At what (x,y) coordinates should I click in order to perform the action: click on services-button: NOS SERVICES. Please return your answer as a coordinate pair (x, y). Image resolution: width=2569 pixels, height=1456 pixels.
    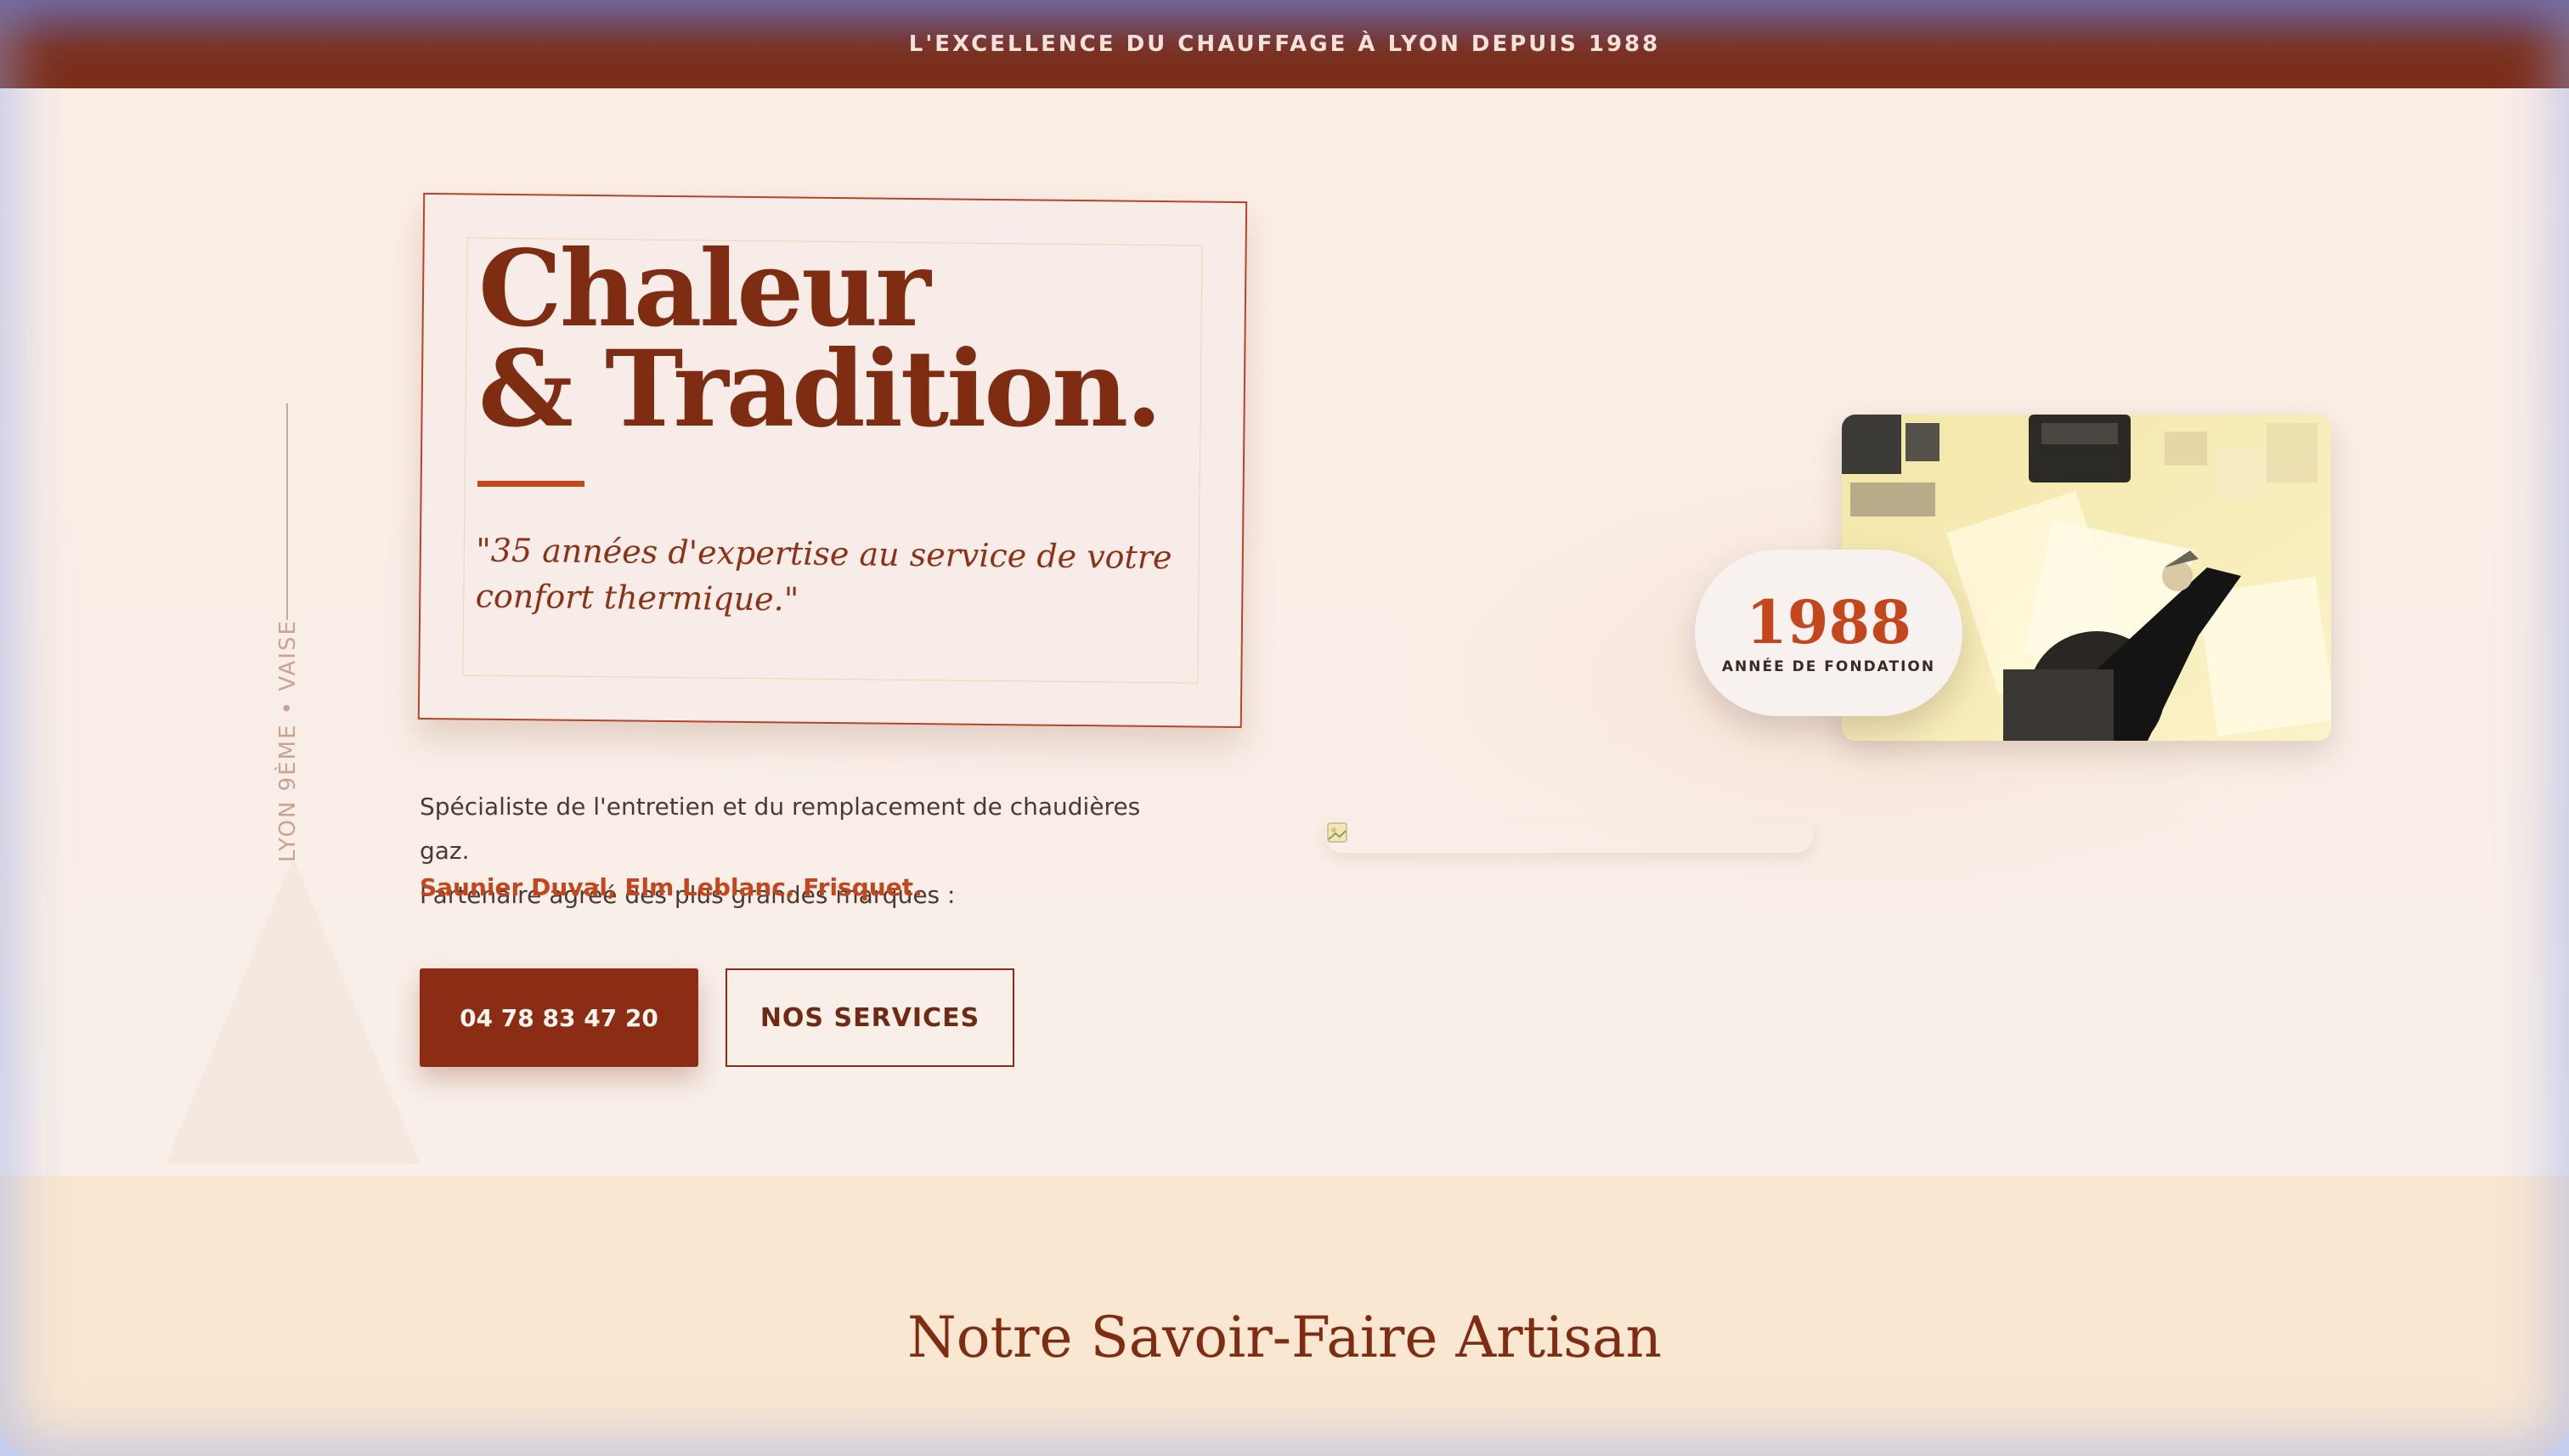
    Looking at the image, I should click on (870, 1017).